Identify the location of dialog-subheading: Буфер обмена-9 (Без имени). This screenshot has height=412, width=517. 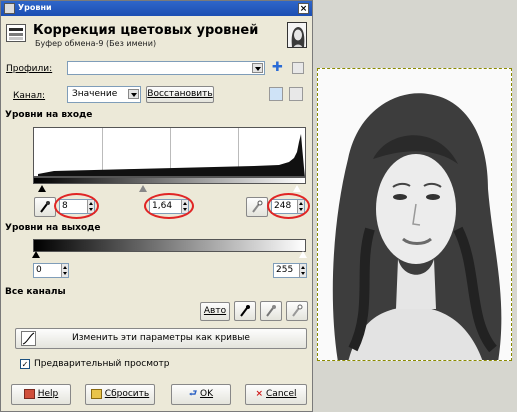
(96, 43).